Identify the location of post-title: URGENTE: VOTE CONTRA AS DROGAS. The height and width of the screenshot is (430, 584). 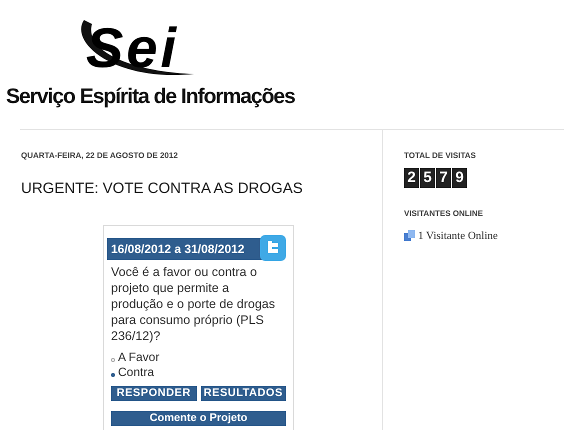
(162, 189).